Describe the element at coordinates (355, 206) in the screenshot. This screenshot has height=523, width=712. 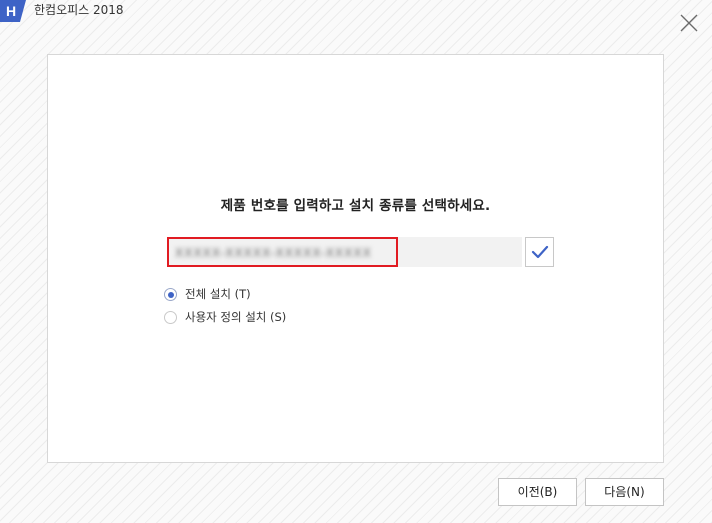
I see `page-heading: 제품 번호를 입력하고 설치 종류를 선택하세요.` at that location.